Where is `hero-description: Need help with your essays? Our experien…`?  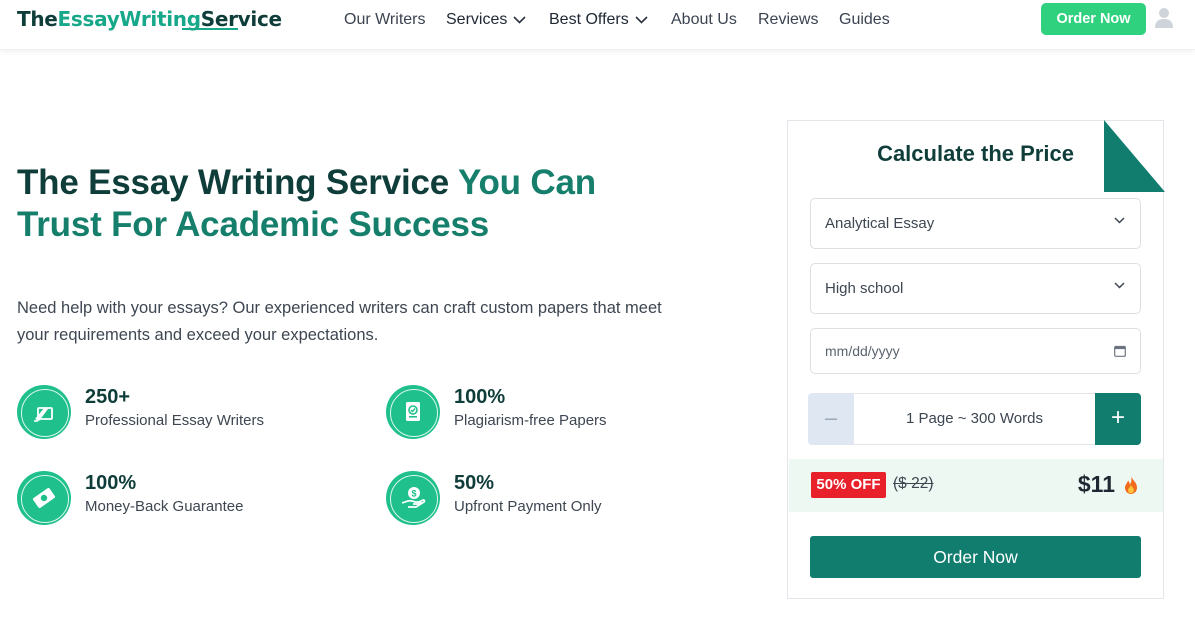 hero-description: Need help with your essays? Our experien… is located at coordinates (339, 321).